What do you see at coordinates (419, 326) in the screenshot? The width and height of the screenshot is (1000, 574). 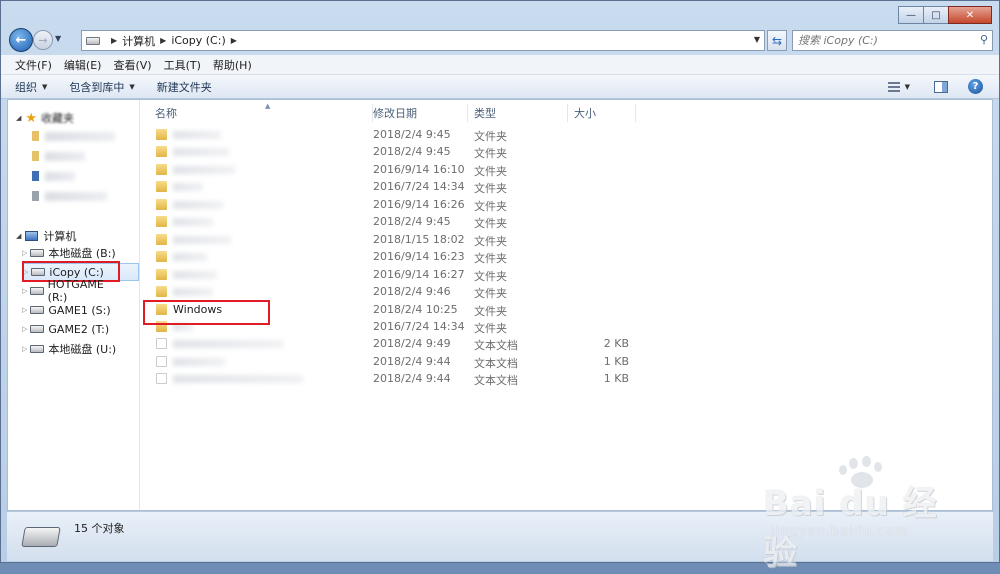 I see `file-modified-date: 2016/7/24 14:34` at bounding box center [419, 326].